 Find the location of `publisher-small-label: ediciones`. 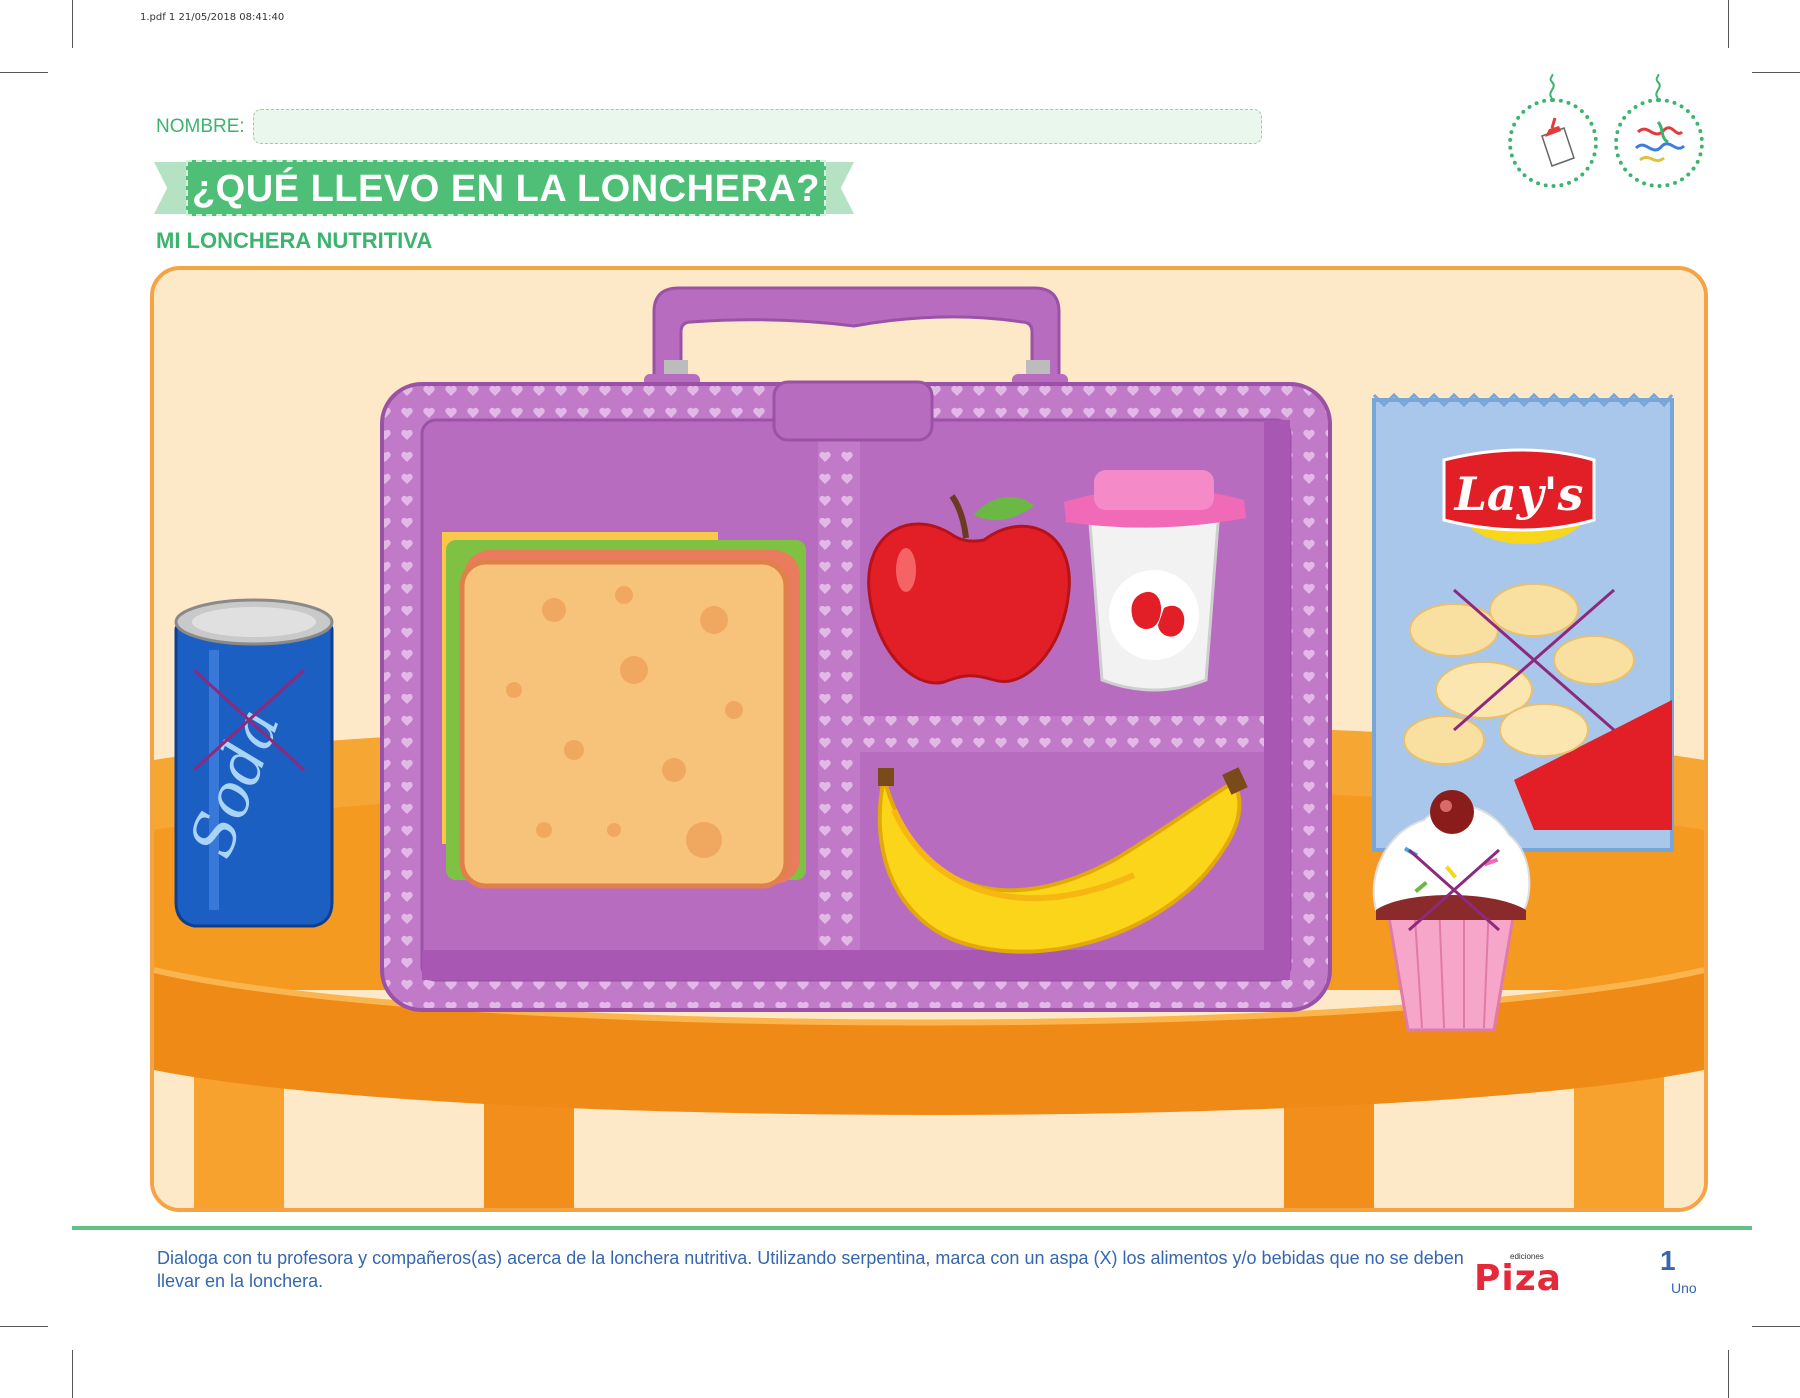

publisher-small-label: ediciones is located at coordinates (1527, 1256).